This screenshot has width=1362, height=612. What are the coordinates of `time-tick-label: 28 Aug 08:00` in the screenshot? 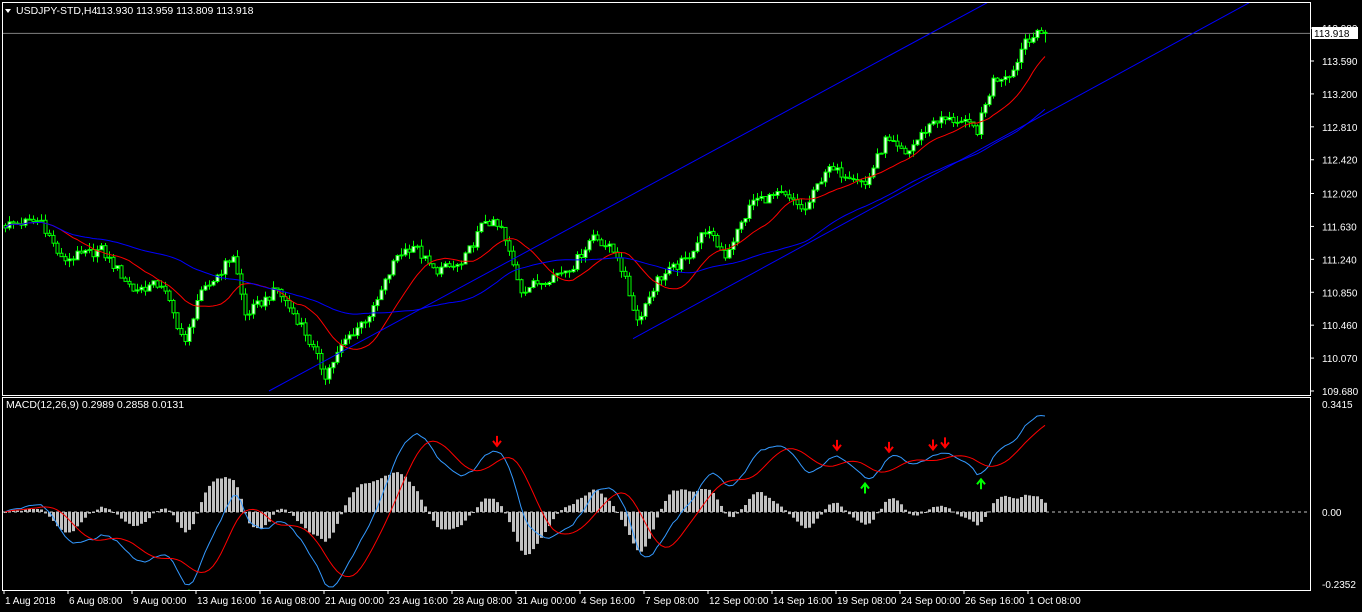 It's located at (482, 601).